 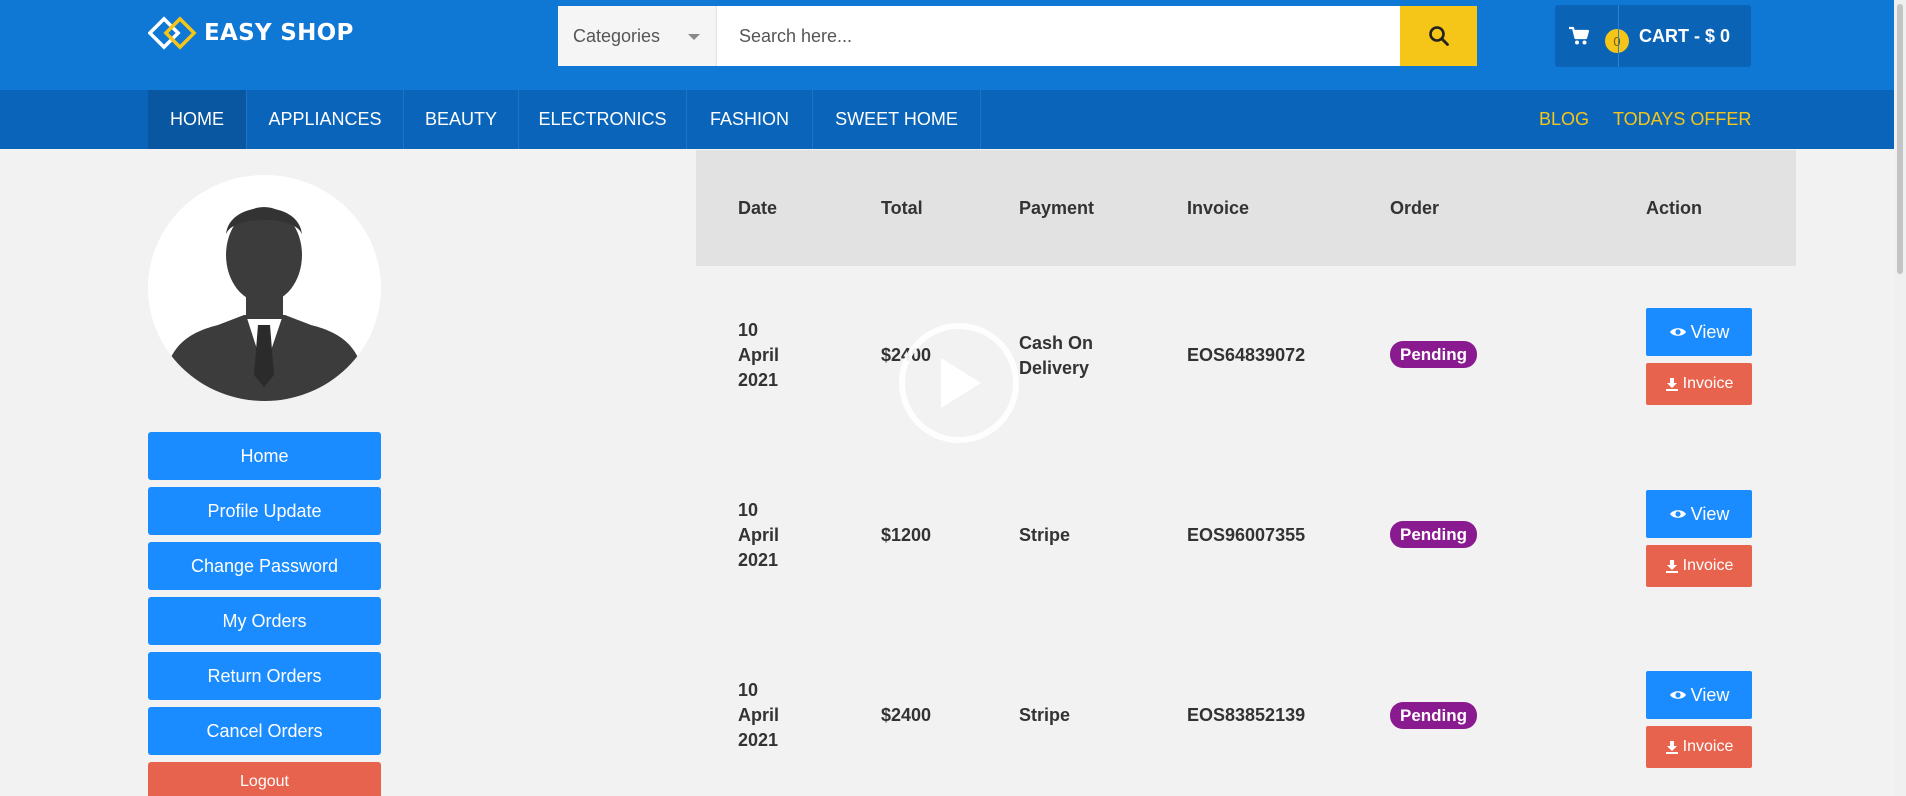 I want to click on nav-item-electronics: ELECTRONICS, so click(x=603, y=119).